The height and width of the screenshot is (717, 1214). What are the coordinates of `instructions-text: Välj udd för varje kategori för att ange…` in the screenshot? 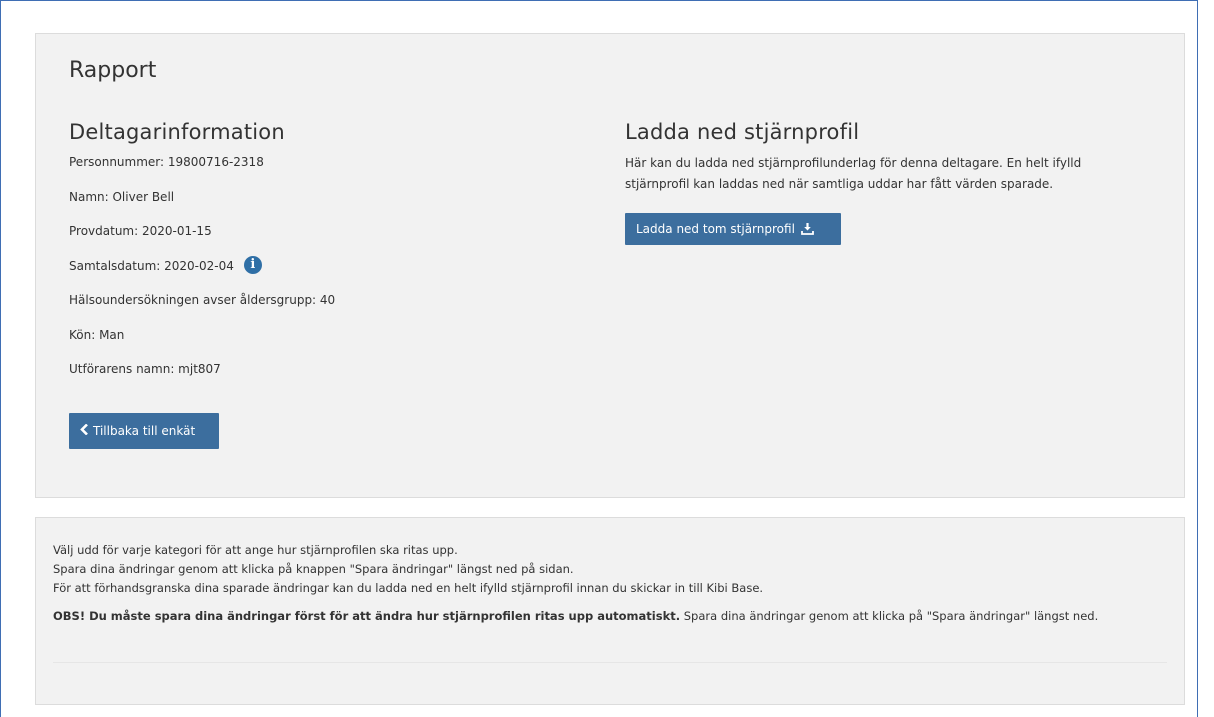 It's located at (575, 583).